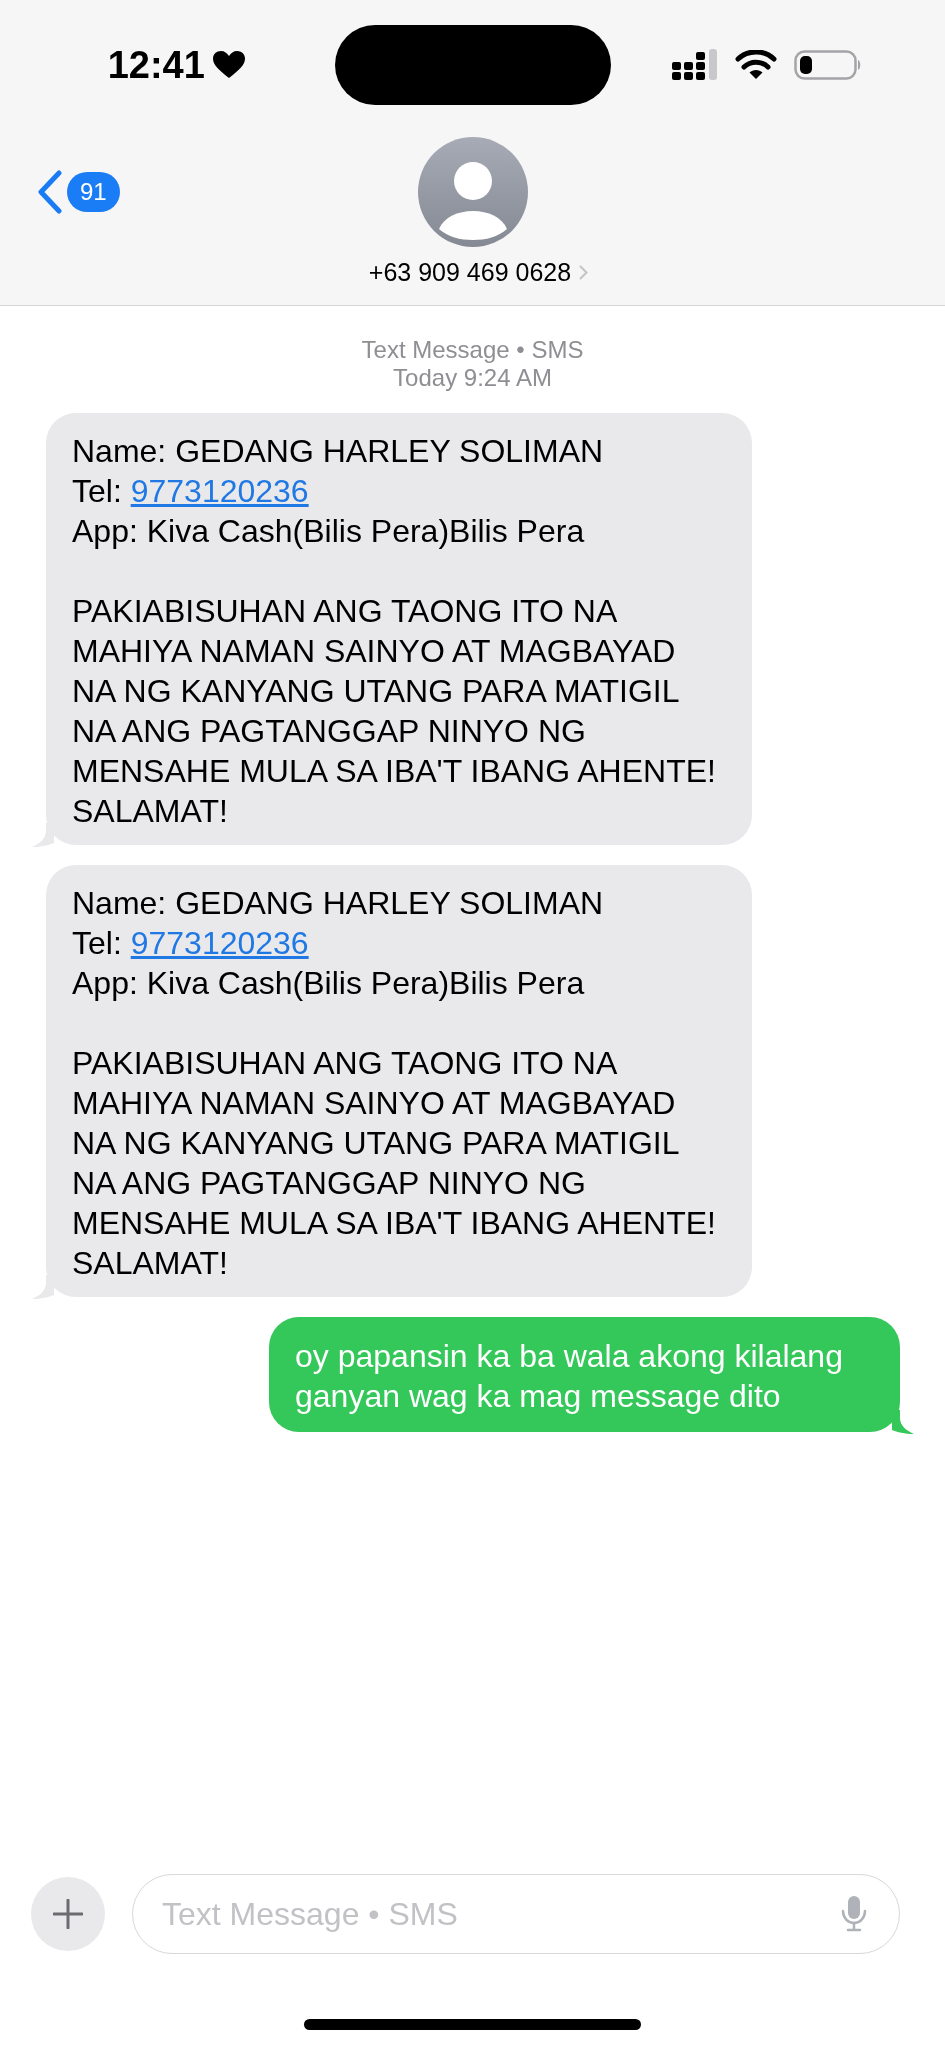  What do you see at coordinates (827, 65) in the screenshot?
I see `battery-icon` at bounding box center [827, 65].